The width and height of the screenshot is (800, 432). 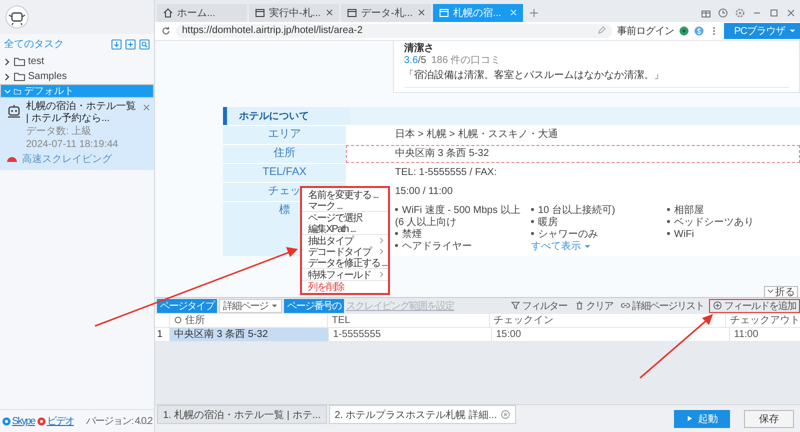 I want to click on clock-icon, so click(x=723, y=13).